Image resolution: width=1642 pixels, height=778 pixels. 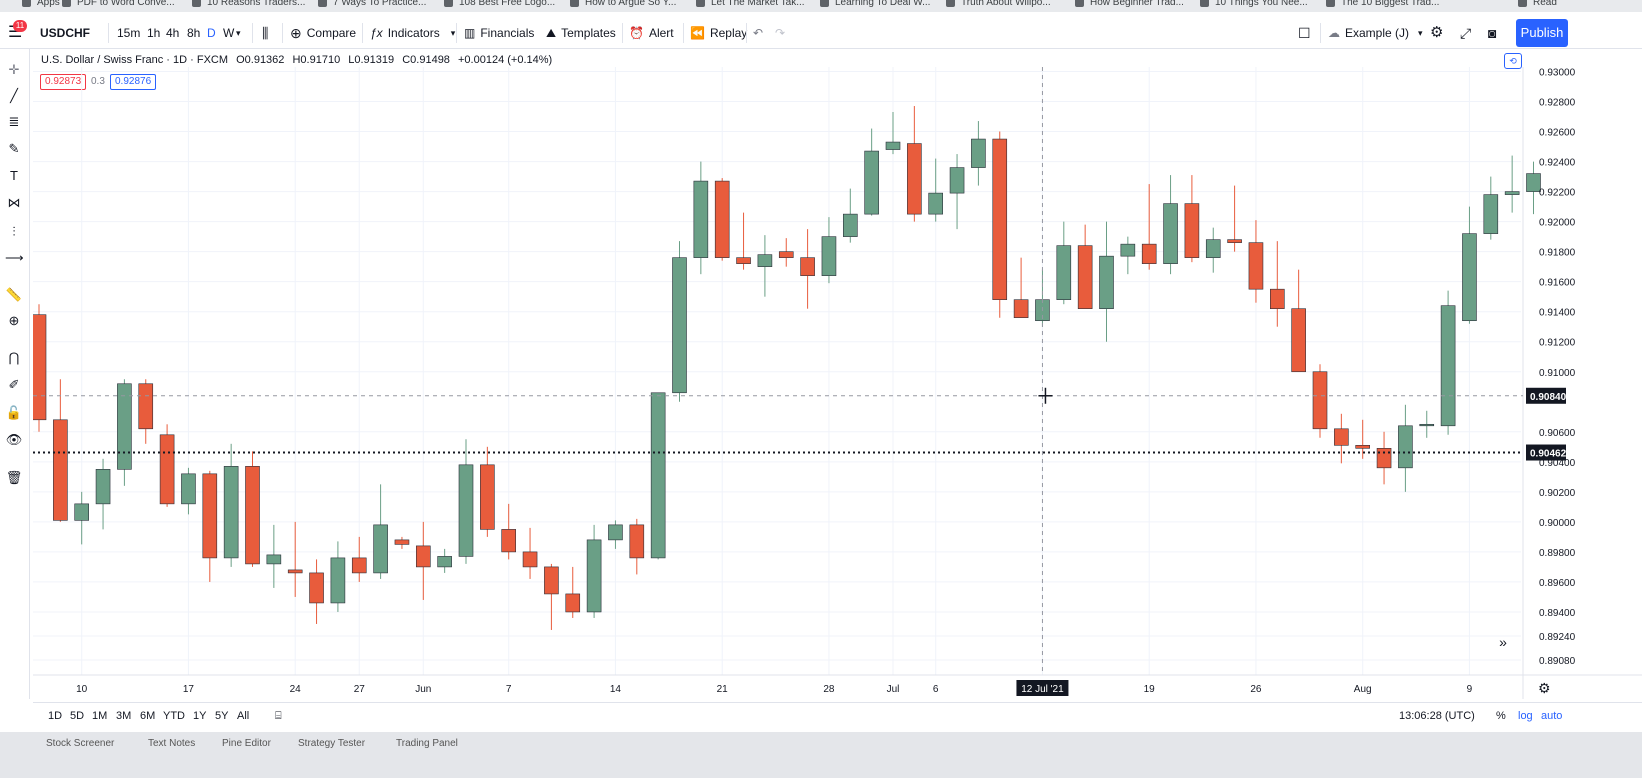 I want to click on magnet-icon: ⋂, so click(x=14, y=358).